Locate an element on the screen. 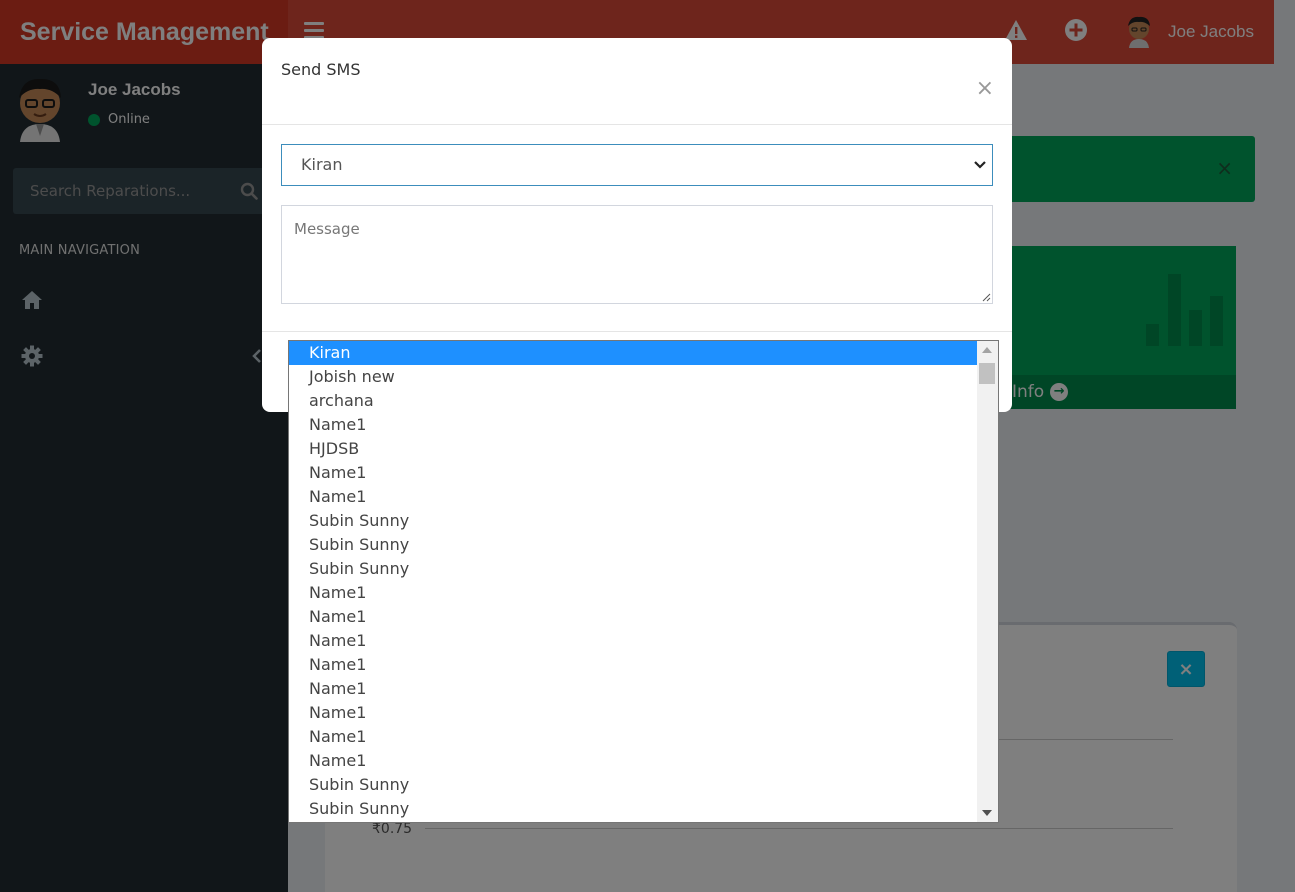 The height and width of the screenshot is (892, 1295). modal-title: Send SMS is located at coordinates (321, 69).